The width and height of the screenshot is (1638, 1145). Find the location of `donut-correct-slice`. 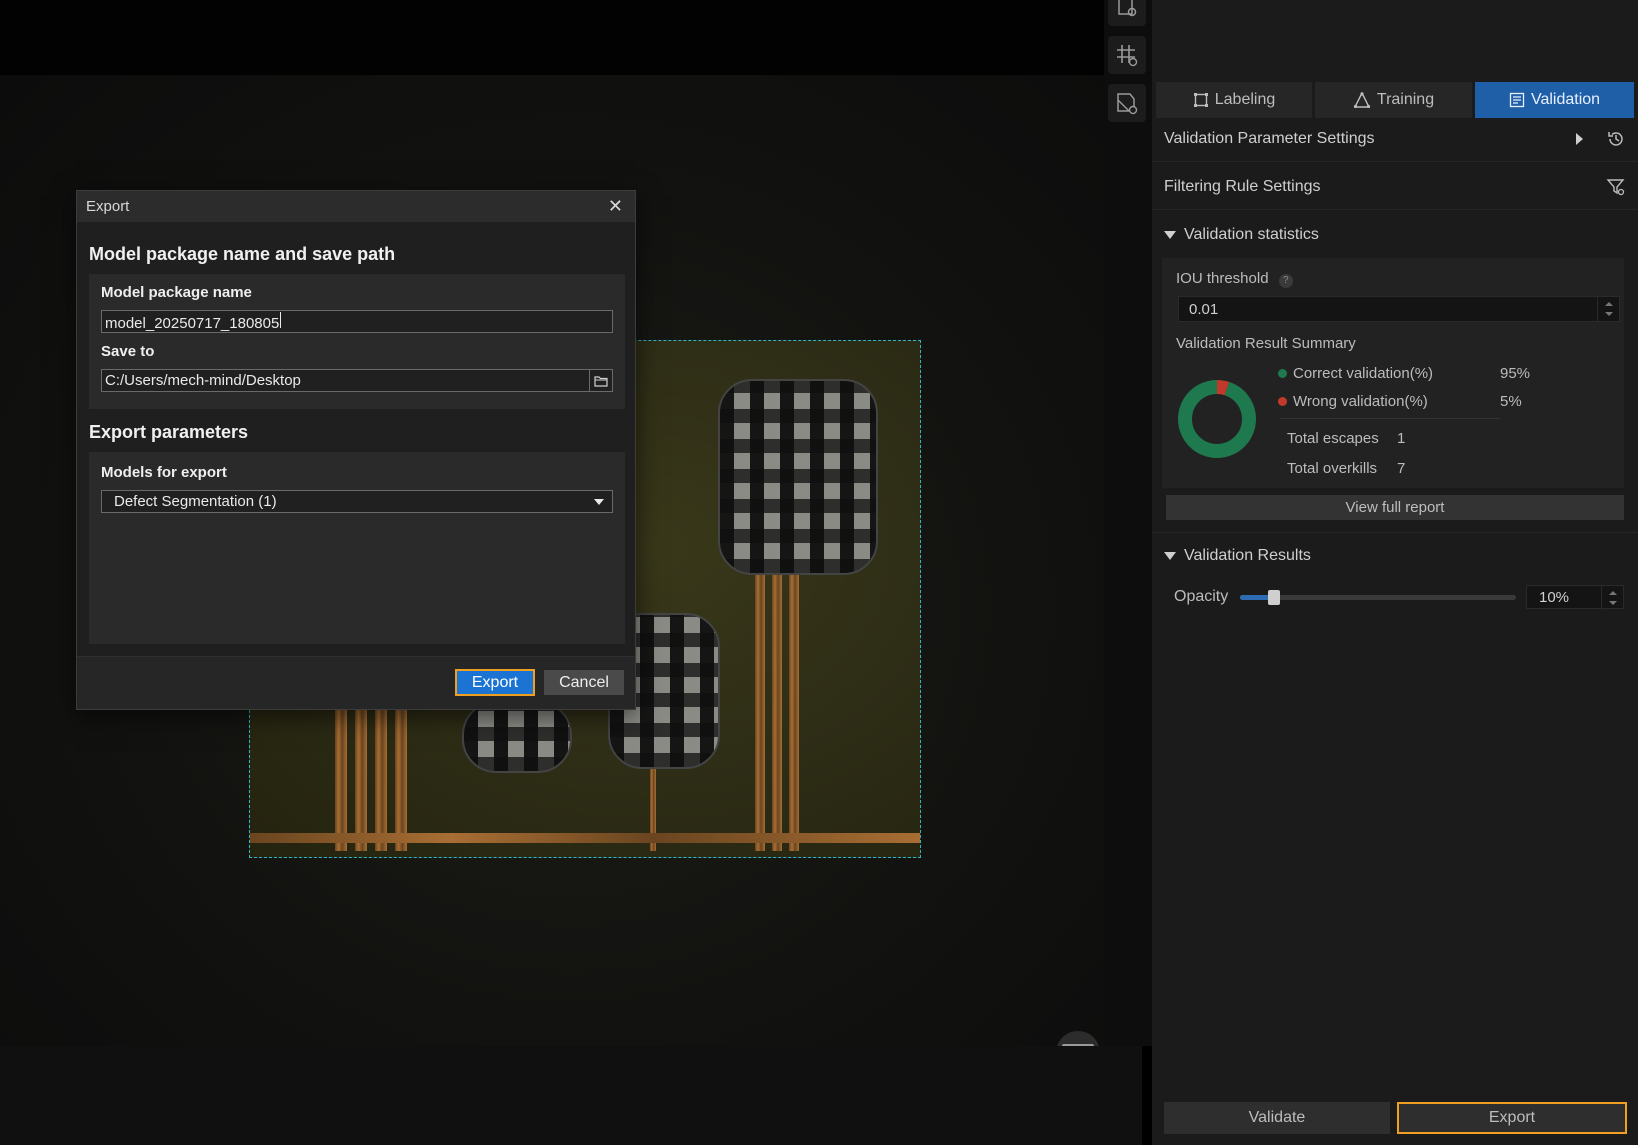

donut-correct-slice is located at coordinates (1217, 419).